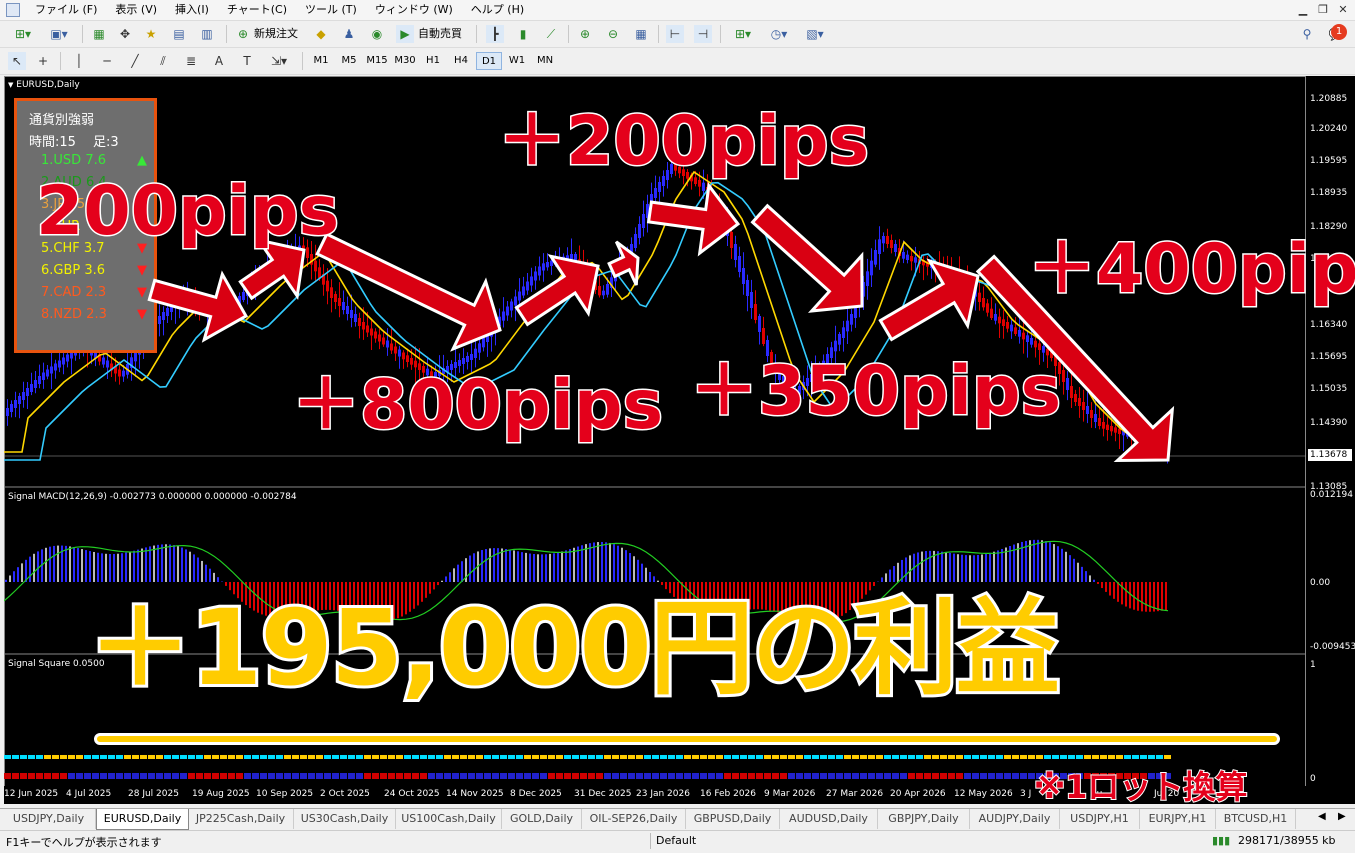 The height and width of the screenshot is (853, 1355). I want to click on menu-view: 表示 (V), so click(136, 10).